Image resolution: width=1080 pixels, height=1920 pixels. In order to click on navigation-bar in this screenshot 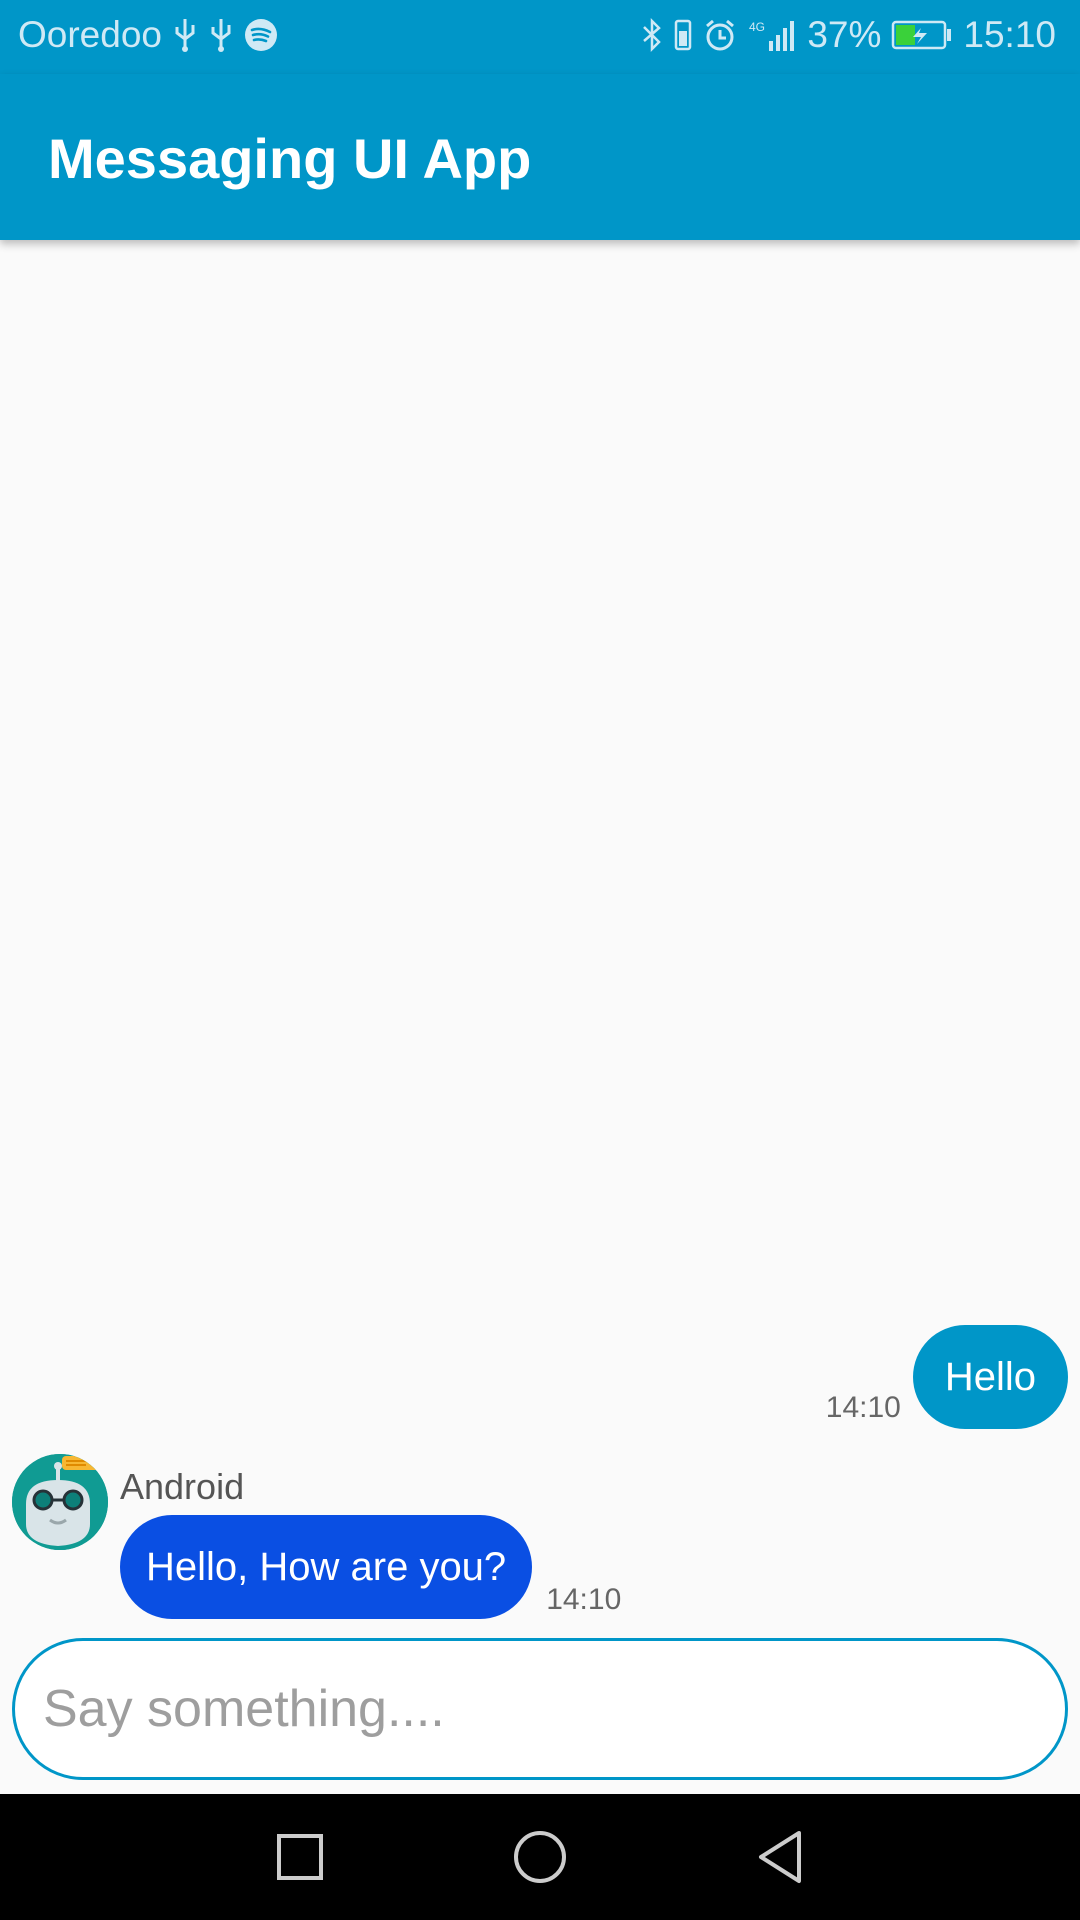, I will do `click(540, 1857)`.